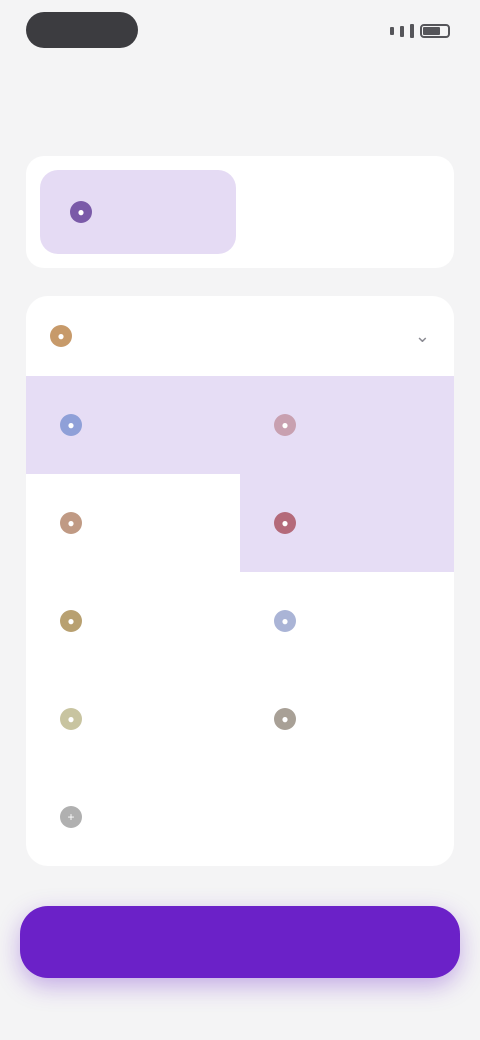  Describe the element at coordinates (240, 212) in the screenshot. I see `segment-control: ●` at that location.